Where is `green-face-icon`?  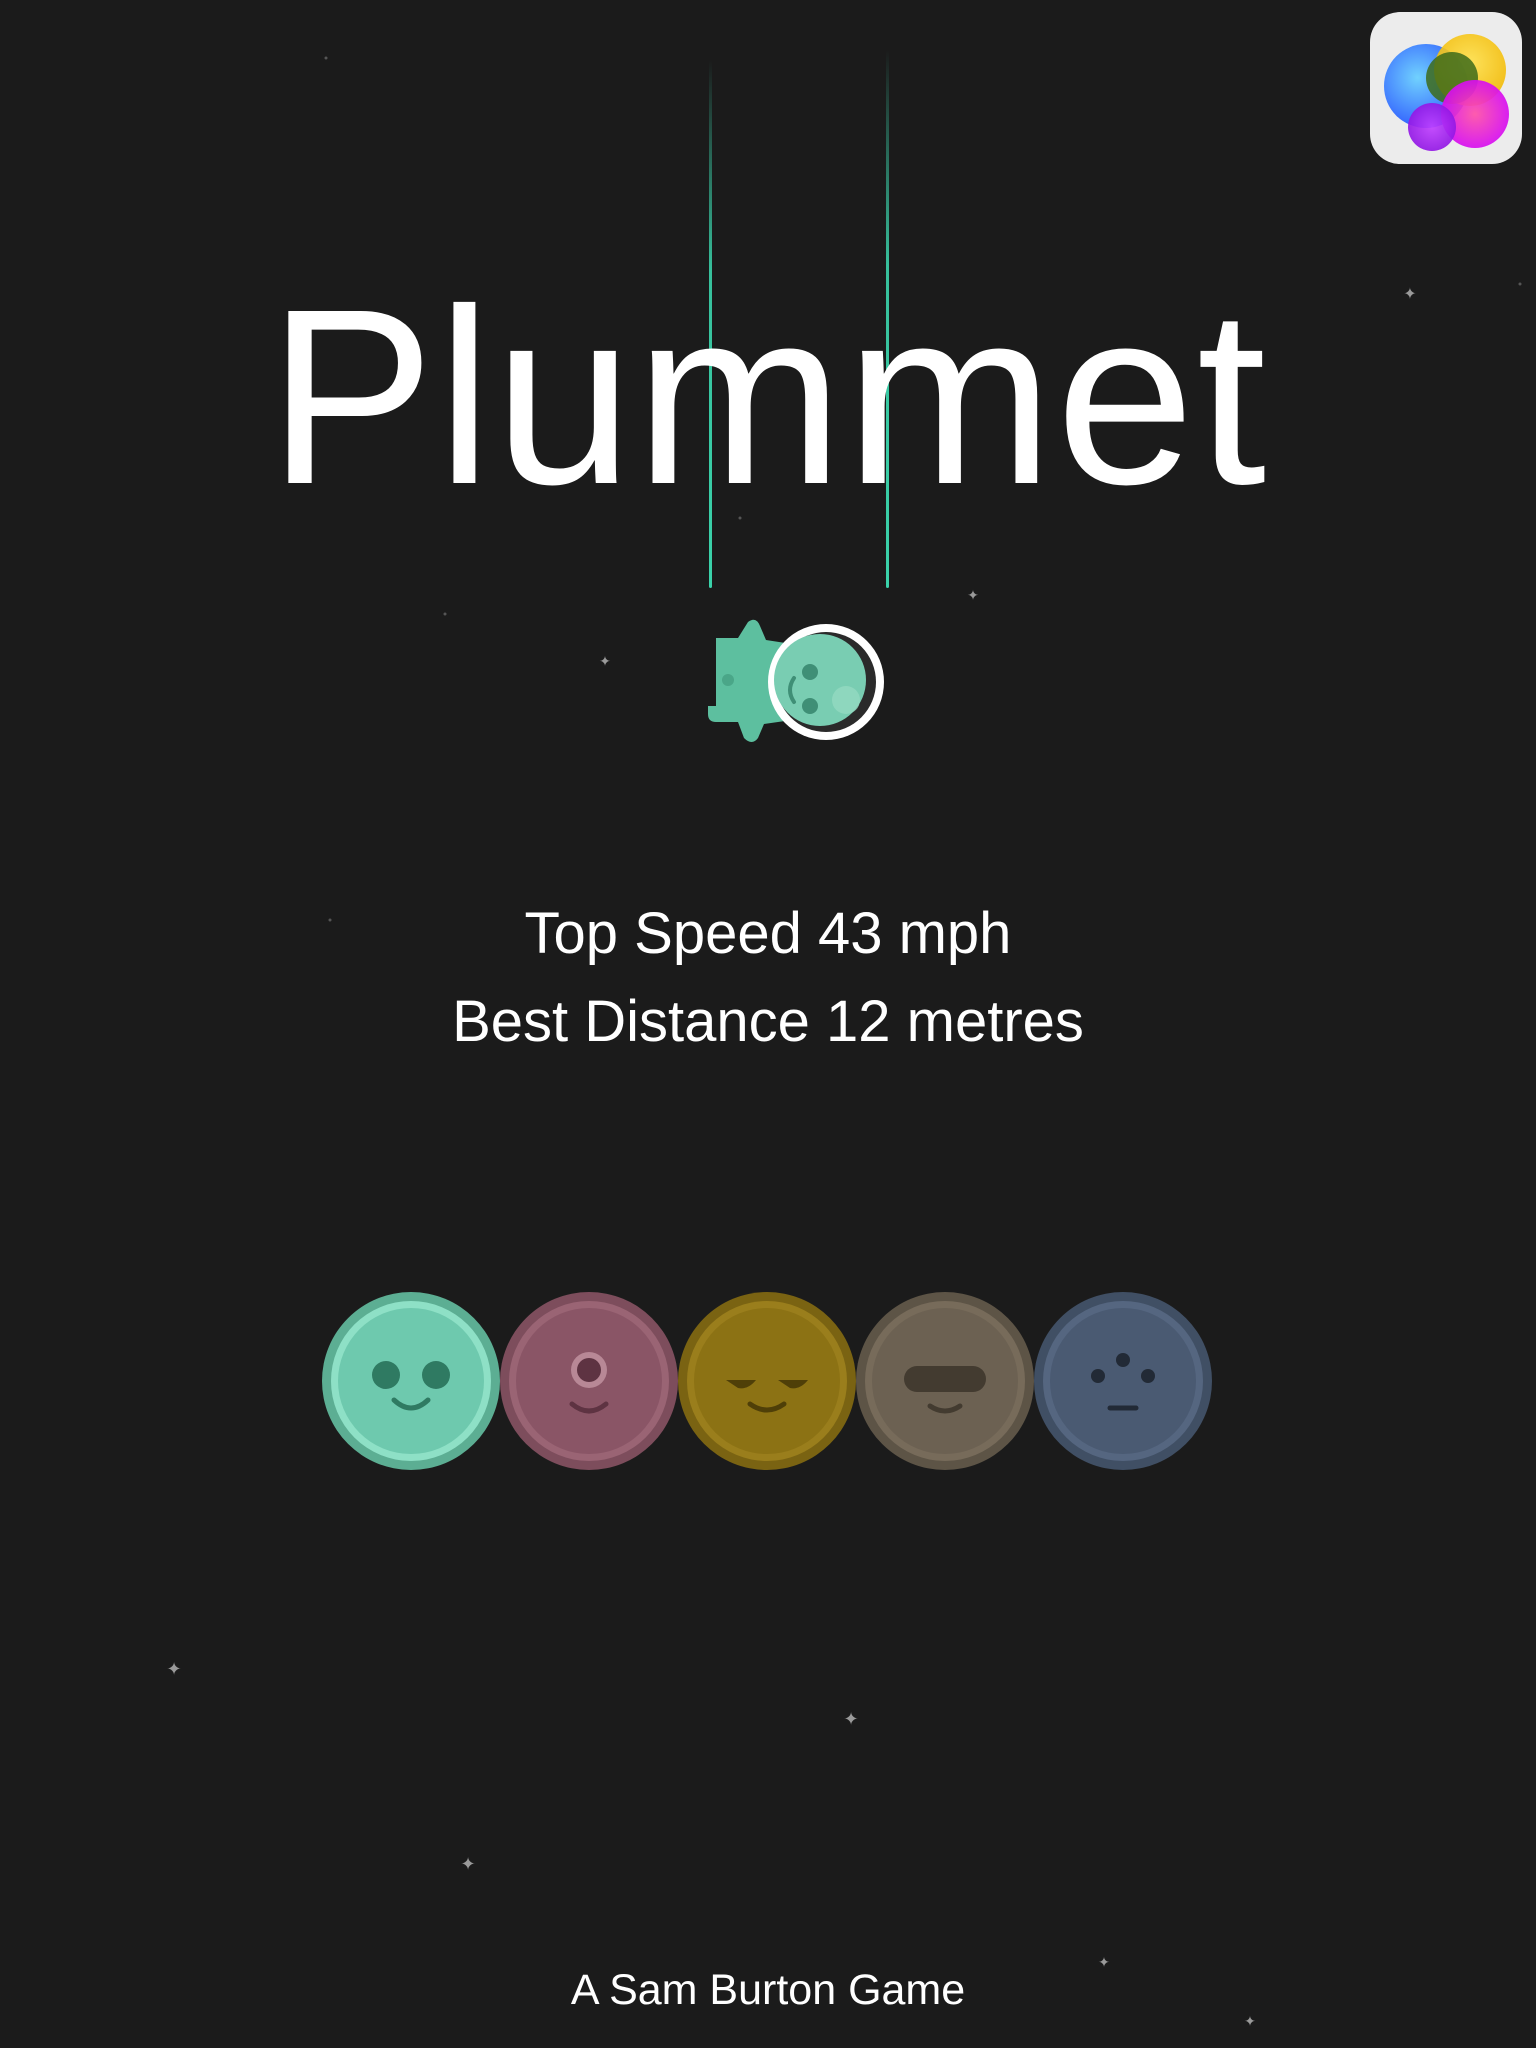
green-face-icon is located at coordinates (411, 1381).